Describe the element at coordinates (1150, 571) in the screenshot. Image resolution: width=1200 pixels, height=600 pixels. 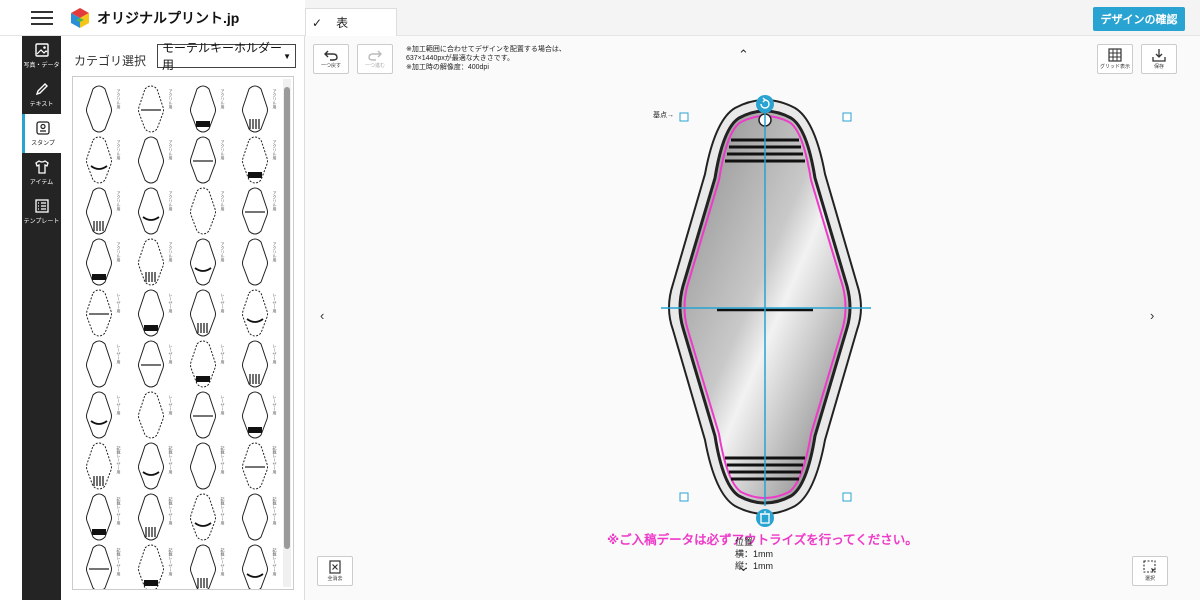
I see `select-button: 選択` at that location.